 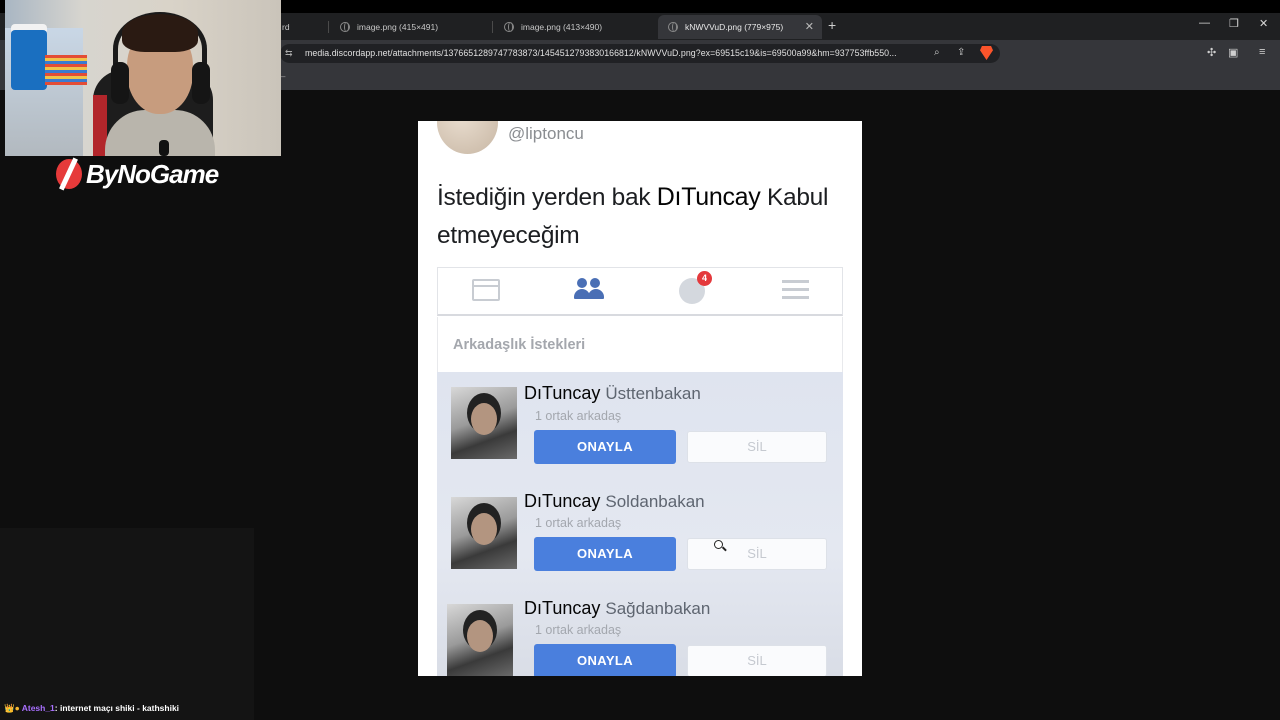 What do you see at coordinates (519, 345) in the screenshot?
I see `friend-requests-title: Arkadaşlık İstekleri` at bounding box center [519, 345].